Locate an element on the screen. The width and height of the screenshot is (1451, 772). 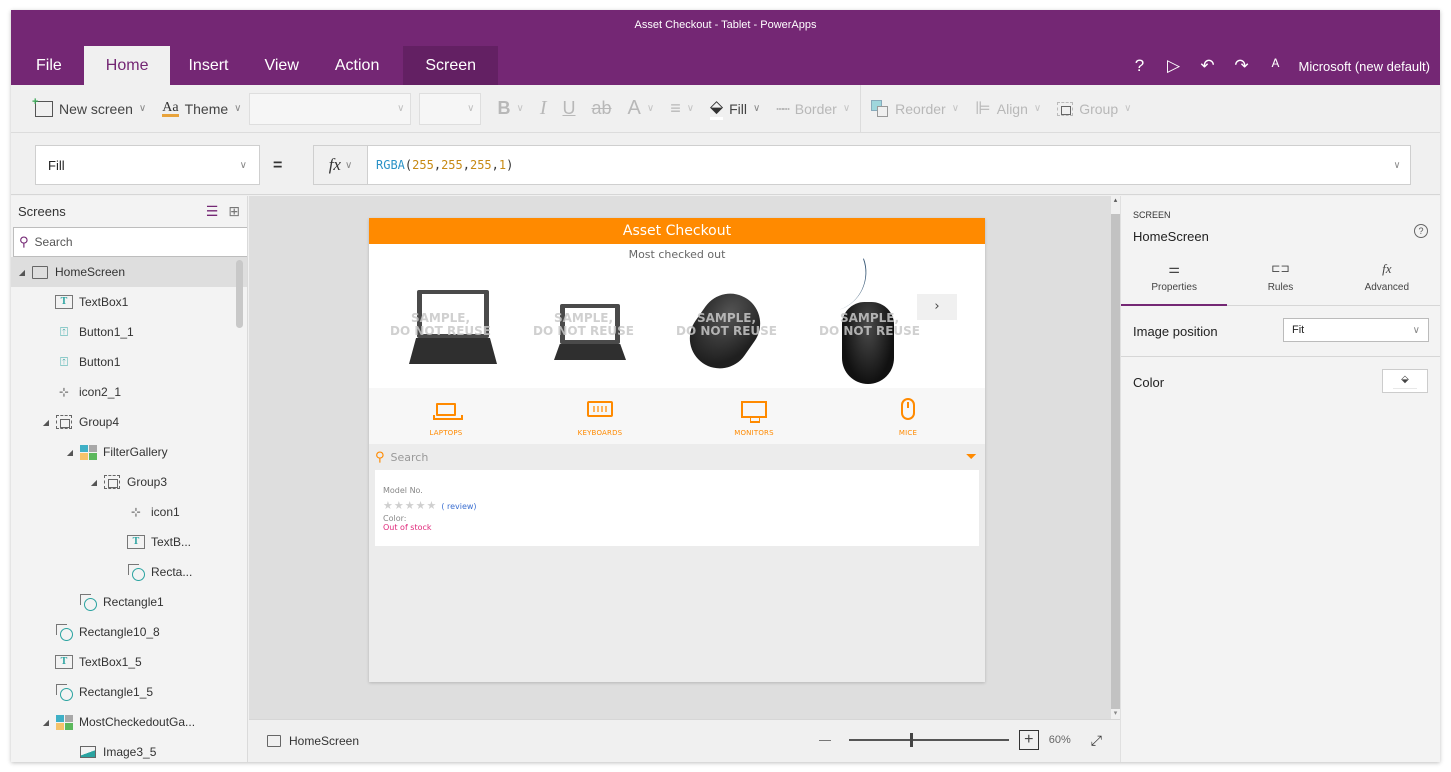
color-picker-button: ⬙ is located at coordinates (1405, 381).